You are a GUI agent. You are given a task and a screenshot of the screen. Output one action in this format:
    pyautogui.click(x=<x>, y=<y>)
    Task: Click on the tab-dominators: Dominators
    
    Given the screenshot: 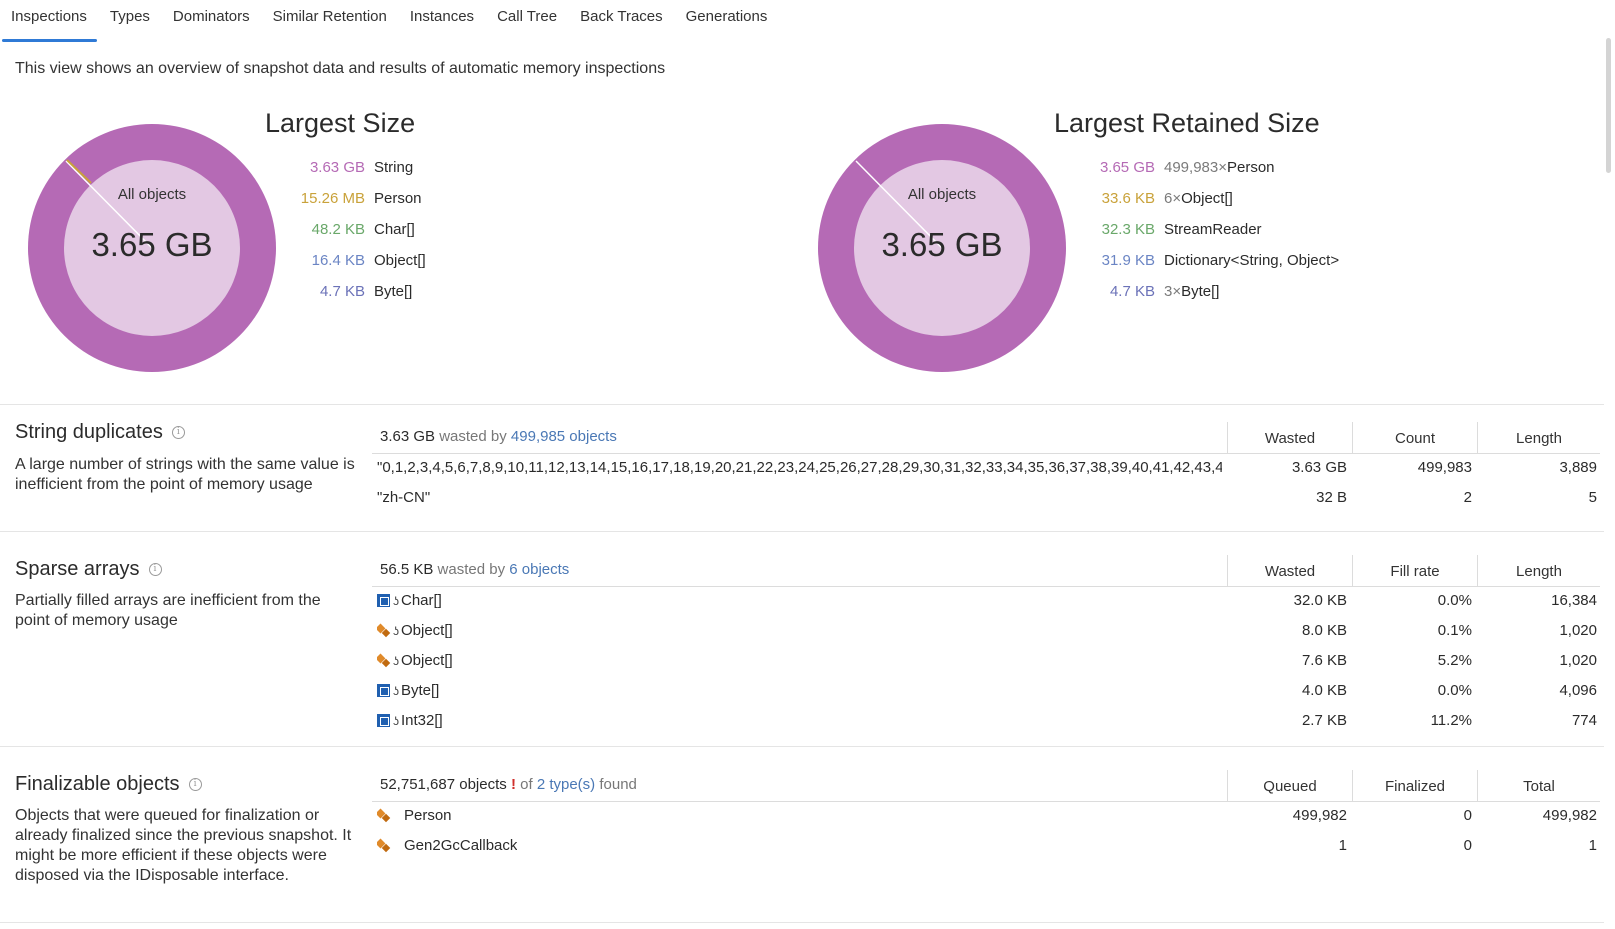 What is the action you would take?
    pyautogui.click(x=212, y=21)
    